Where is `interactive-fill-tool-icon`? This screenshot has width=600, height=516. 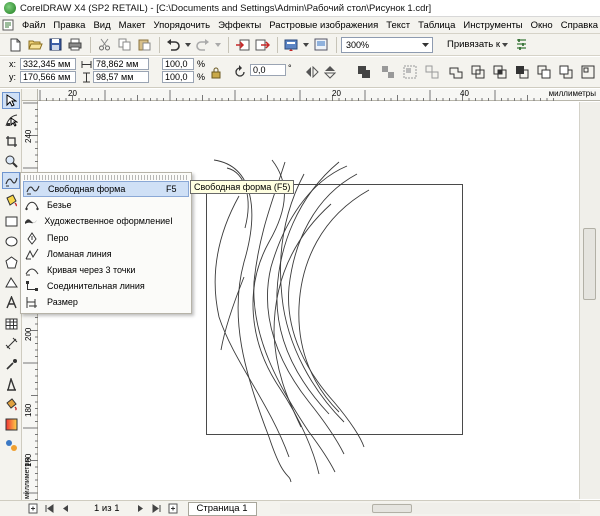 interactive-fill-tool-icon is located at coordinates (11, 424).